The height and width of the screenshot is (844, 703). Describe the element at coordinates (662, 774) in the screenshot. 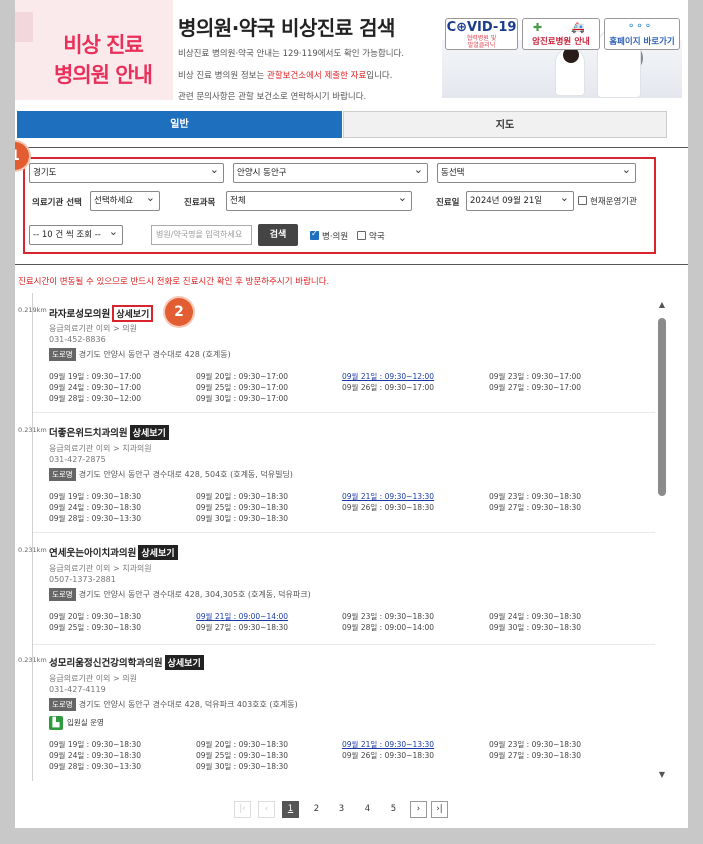

I see `scroll-down-icon: ▼` at that location.